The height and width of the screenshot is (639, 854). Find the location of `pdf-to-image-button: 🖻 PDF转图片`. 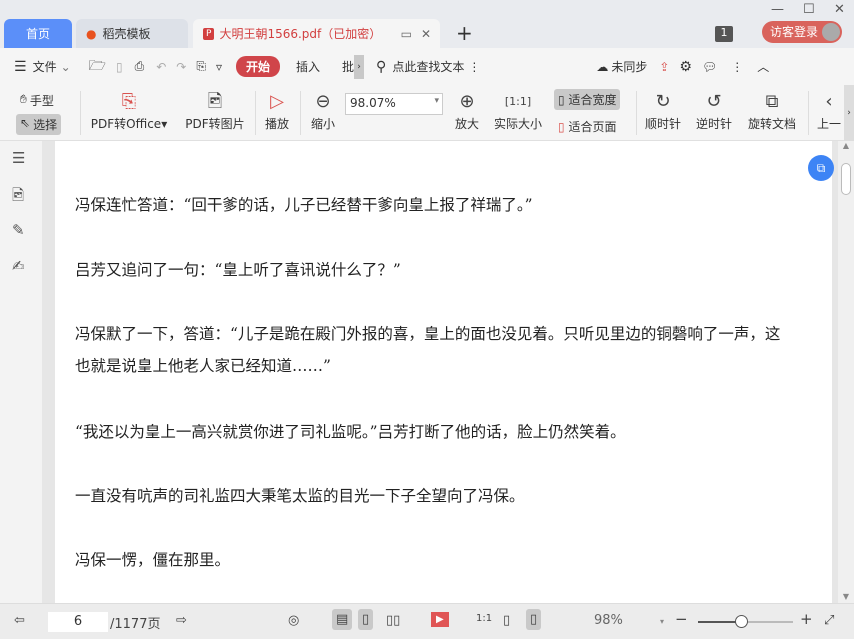

pdf-to-image-button: 🖻 PDF转图片 is located at coordinates (215, 110).